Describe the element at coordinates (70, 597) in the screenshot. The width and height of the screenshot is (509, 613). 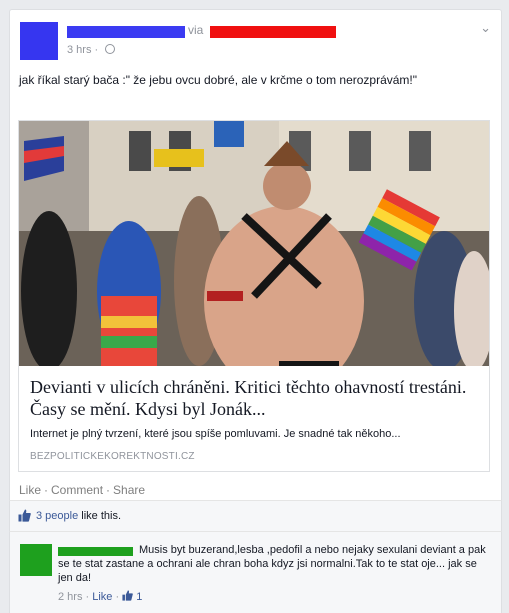
I see `comment-time: 2 hrs` at that location.